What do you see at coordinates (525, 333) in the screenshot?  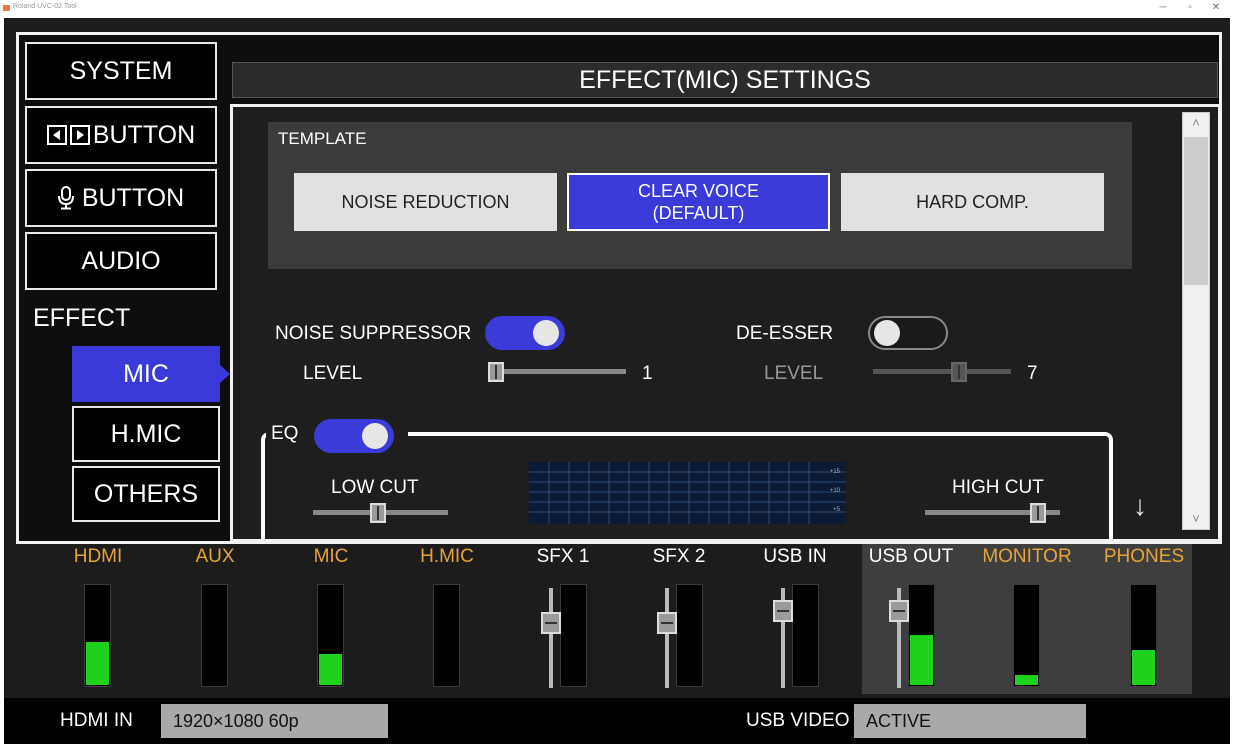 I see `noise-suppressor-toggle` at bounding box center [525, 333].